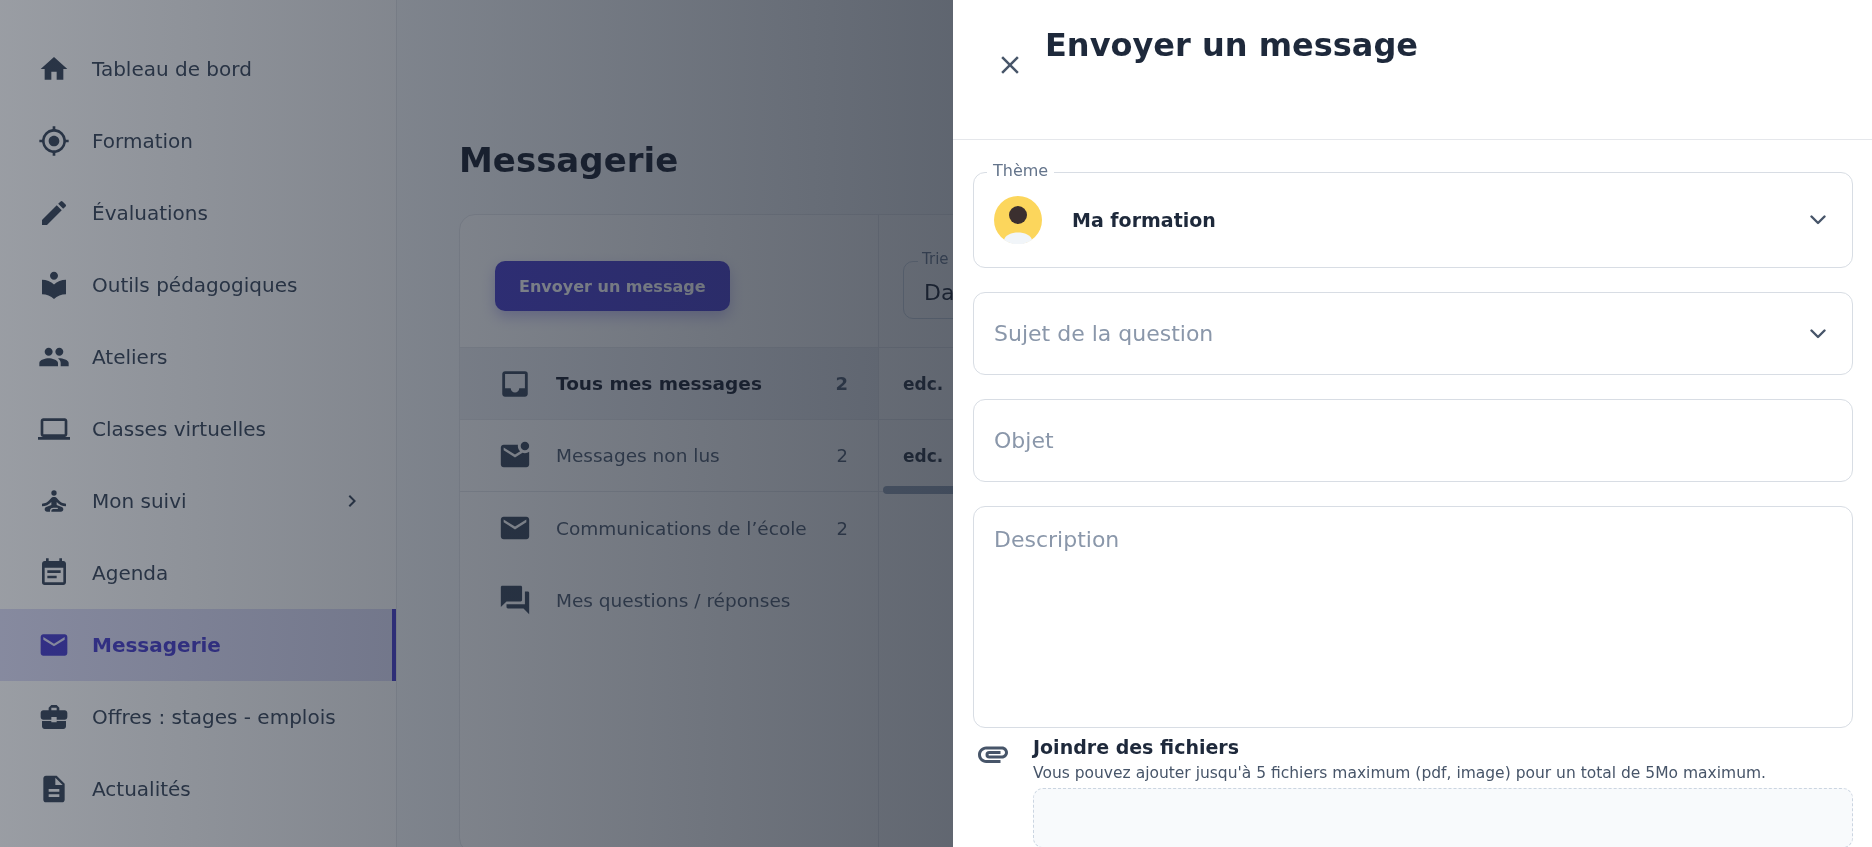 Image resolution: width=1872 pixels, height=847 pixels. What do you see at coordinates (1413, 617) in the screenshot?
I see `text-area: Description` at bounding box center [1413, 617].